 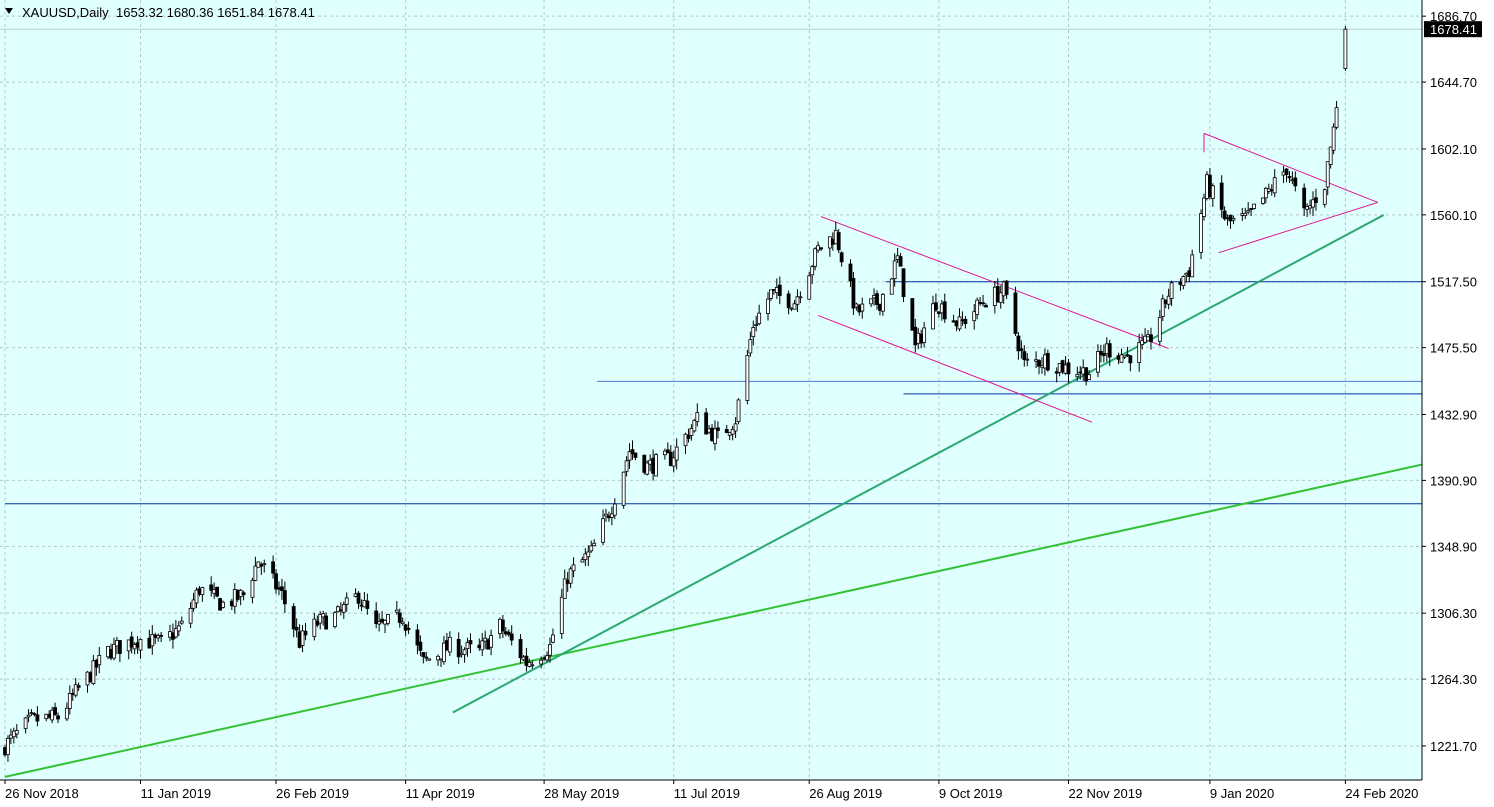 What do you see at coordinates (1453, 613) in the screenshot?
I see `price-tick-label: 1306.30` at bounding box center [1453, 613].